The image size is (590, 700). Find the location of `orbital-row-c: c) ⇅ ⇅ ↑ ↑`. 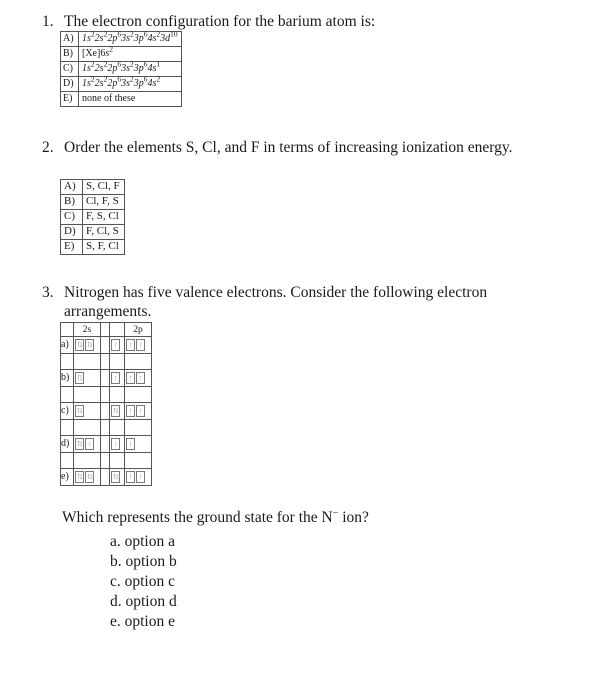

orbital-row-c: c) ⇅ ⇅ ↑ ↑ is located at coordinates (106, 411).